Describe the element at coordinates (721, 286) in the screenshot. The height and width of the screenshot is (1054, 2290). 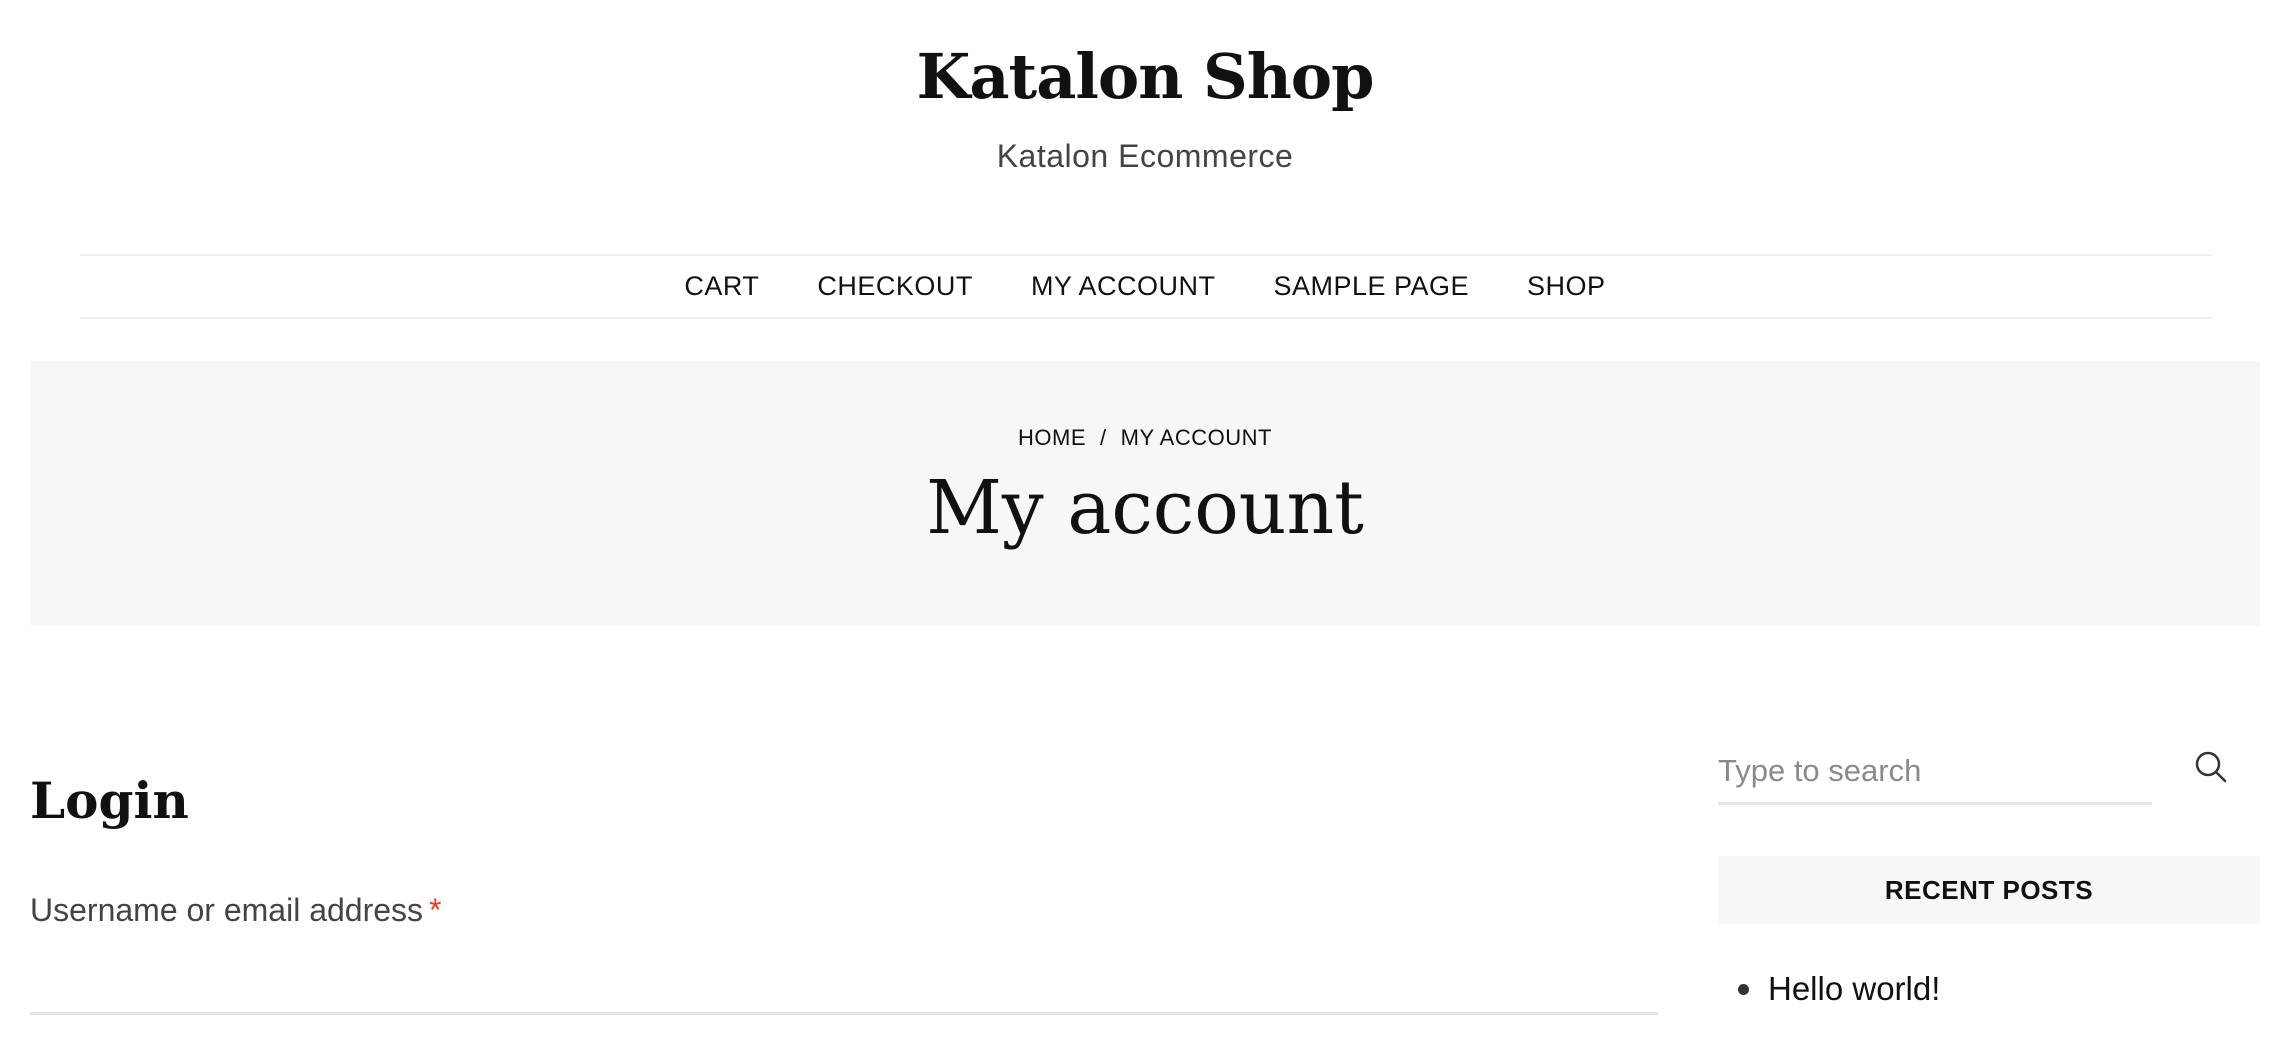
I see `nav-item-cart: CART` at that location.